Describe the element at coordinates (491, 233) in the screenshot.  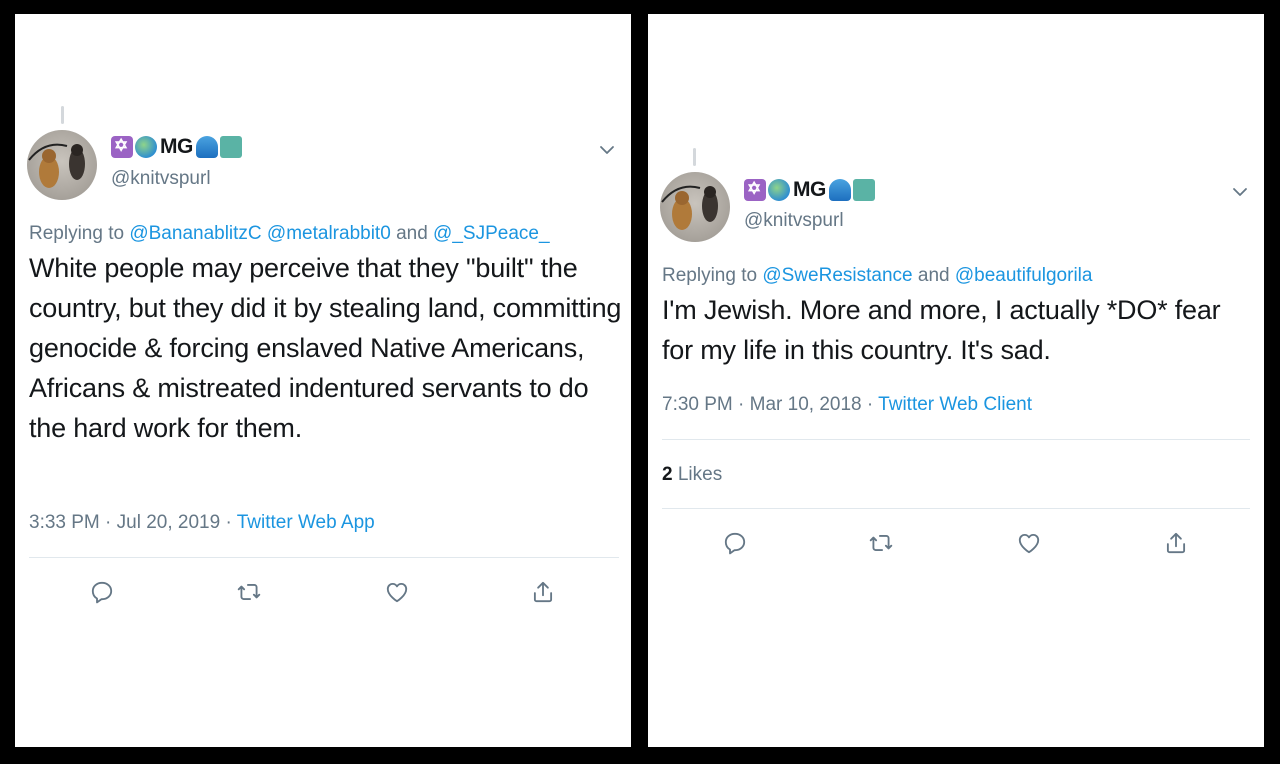
I see `mention-link: @_SJPeace_` at that location.